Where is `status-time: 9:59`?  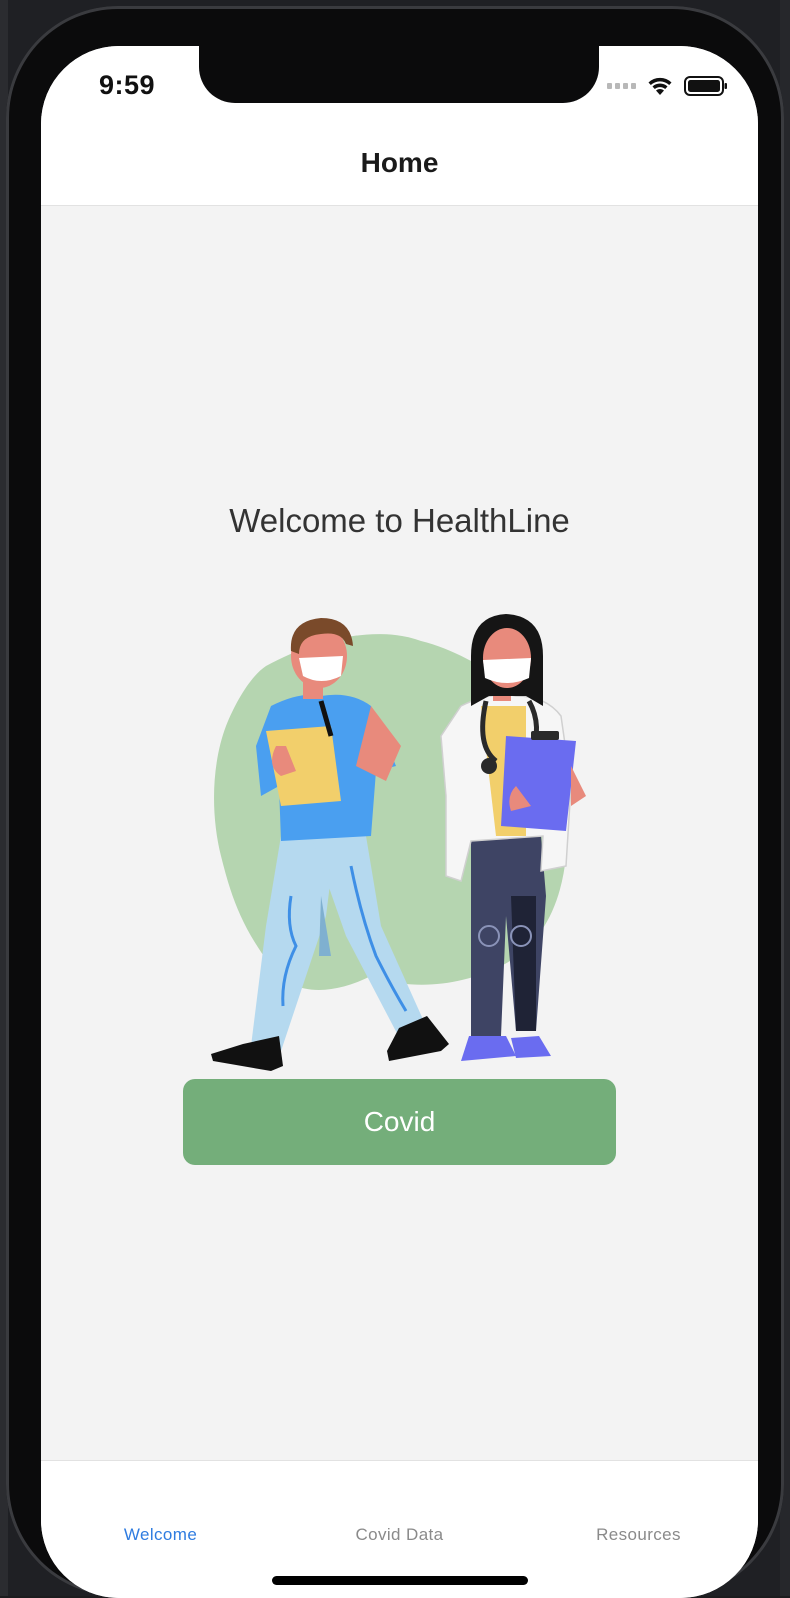
status-time: 9:59 is located at coordinates (127, 85).